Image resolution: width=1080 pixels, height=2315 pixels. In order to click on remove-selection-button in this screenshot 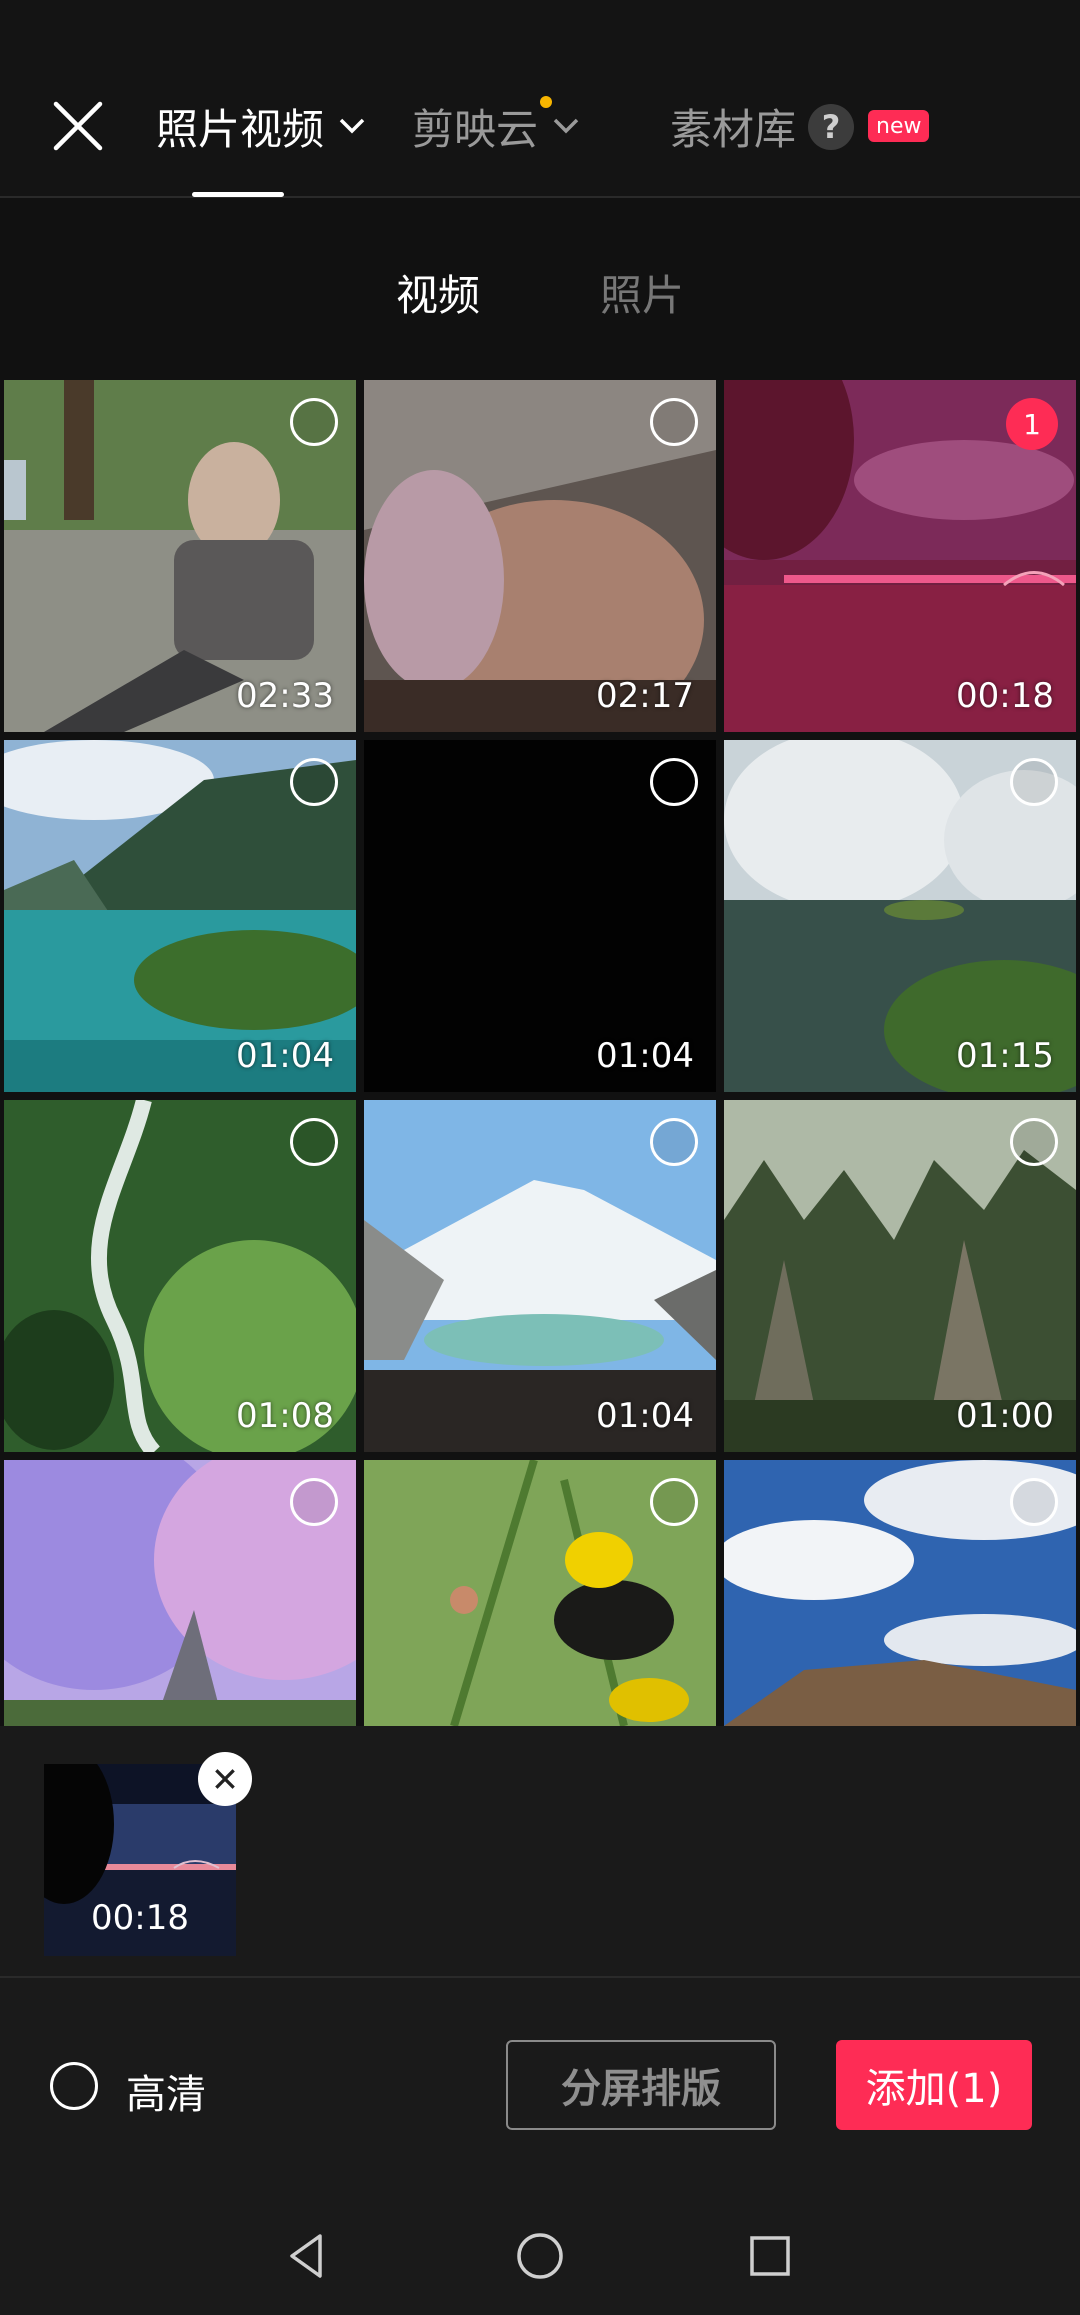, I will do `click(225, 1779)`.